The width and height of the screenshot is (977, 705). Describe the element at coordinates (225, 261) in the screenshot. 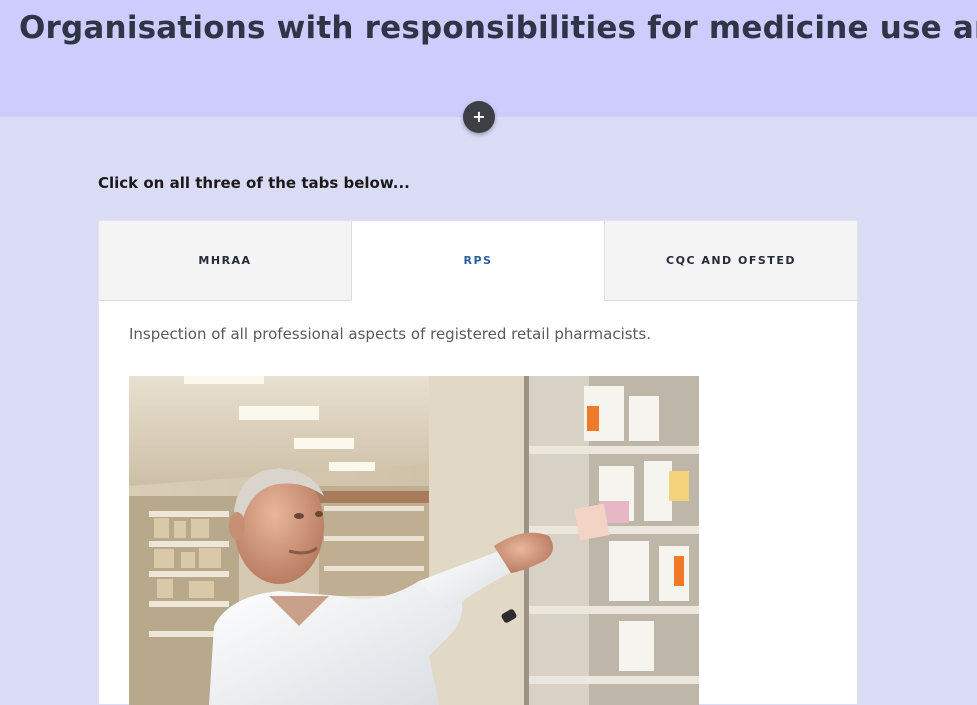

I see `tab-mhraa: MHRAA` at that location.